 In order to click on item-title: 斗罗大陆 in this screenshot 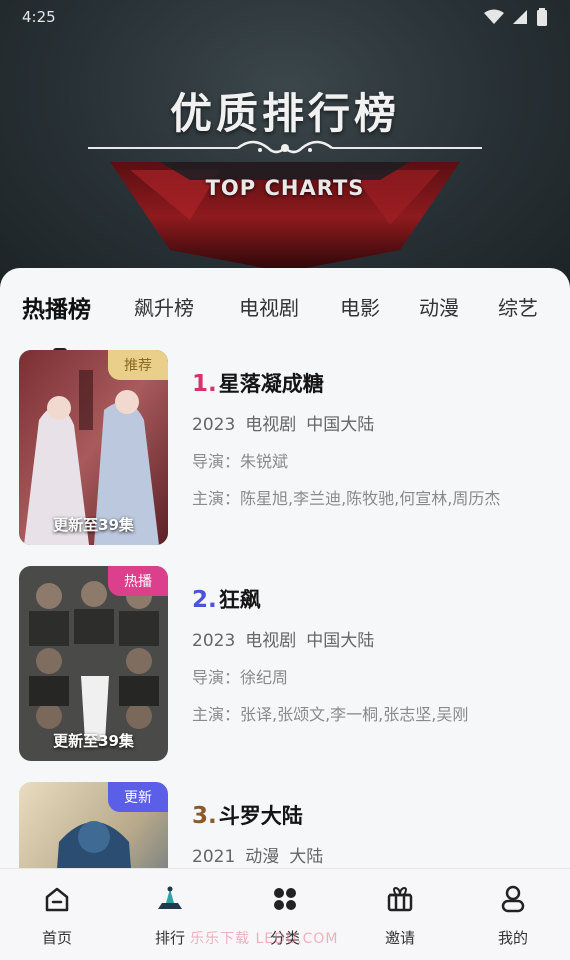, I will do `click(261, 816)`.